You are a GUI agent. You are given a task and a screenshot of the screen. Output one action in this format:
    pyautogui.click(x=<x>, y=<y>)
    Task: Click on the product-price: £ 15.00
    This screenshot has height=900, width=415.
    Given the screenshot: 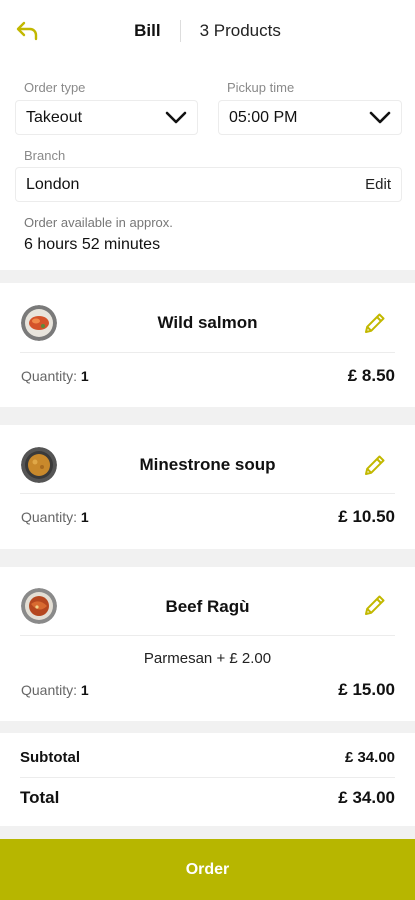 What is the action you would take?
    pyautogui.click(x=366, y=689)
    